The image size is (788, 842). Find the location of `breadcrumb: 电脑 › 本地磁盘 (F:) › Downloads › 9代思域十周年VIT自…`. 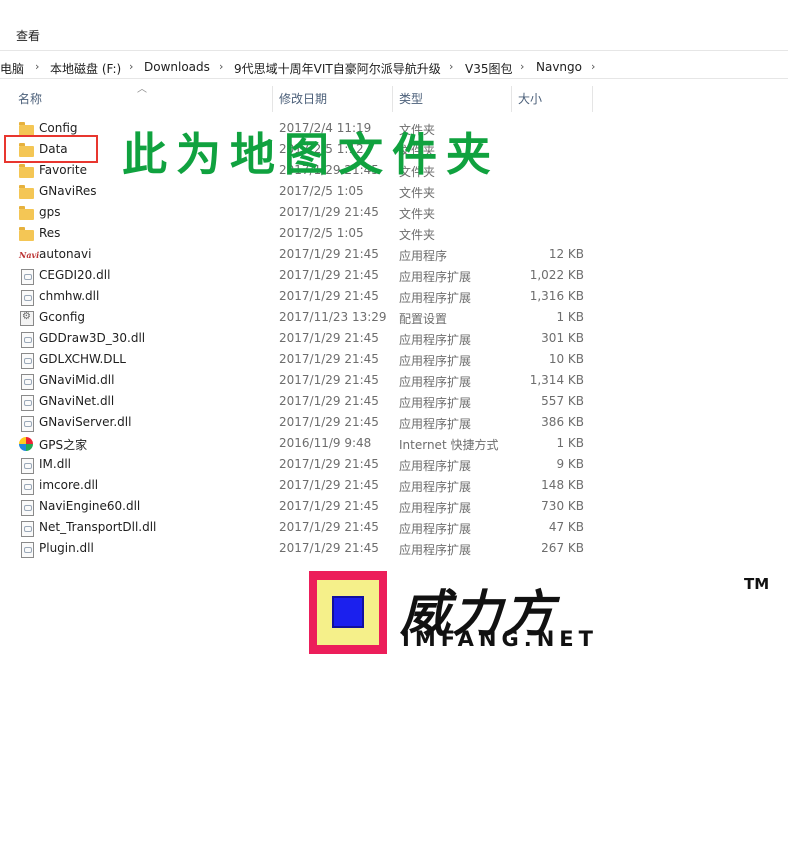

breadcrumb: 电脑 › 本地磁盘 (F:) › Downloads › 9代思域十周年VIT自… is located at coordinates (394, 67).